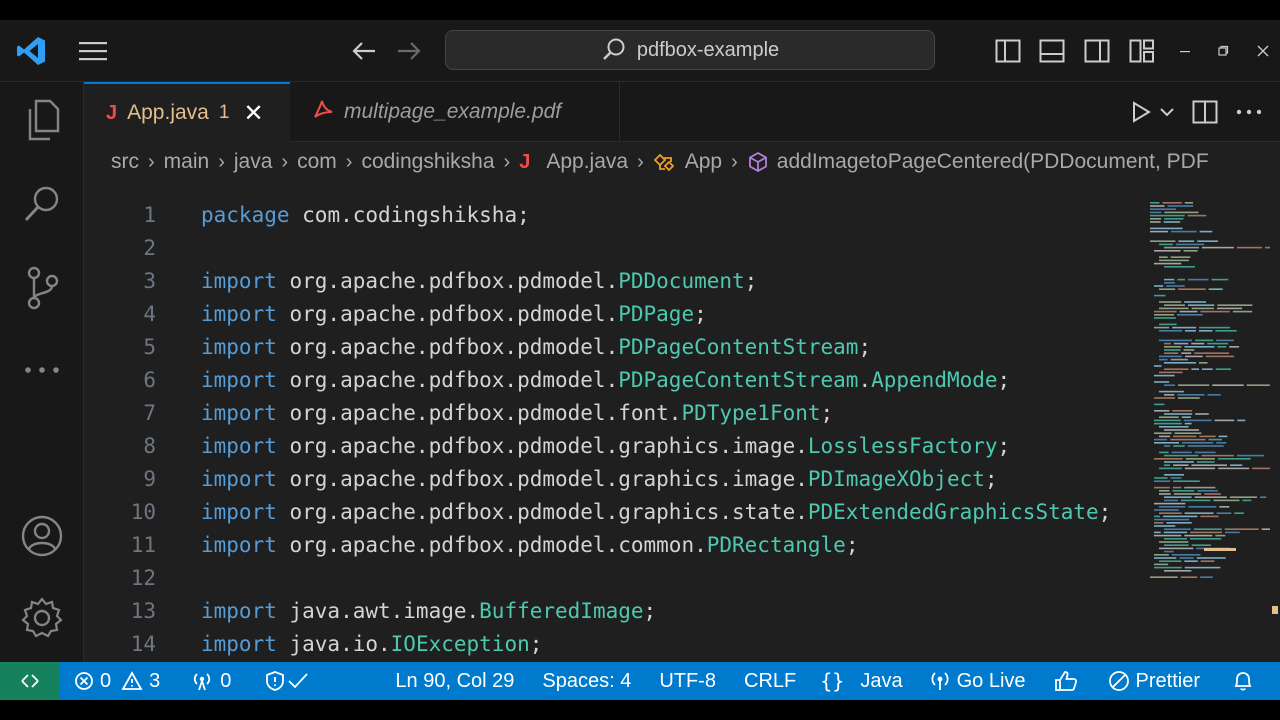 Image resolution: width=1280 pixels, height=720 pixels. I want to click on source-control-icon, so click(42, 288).